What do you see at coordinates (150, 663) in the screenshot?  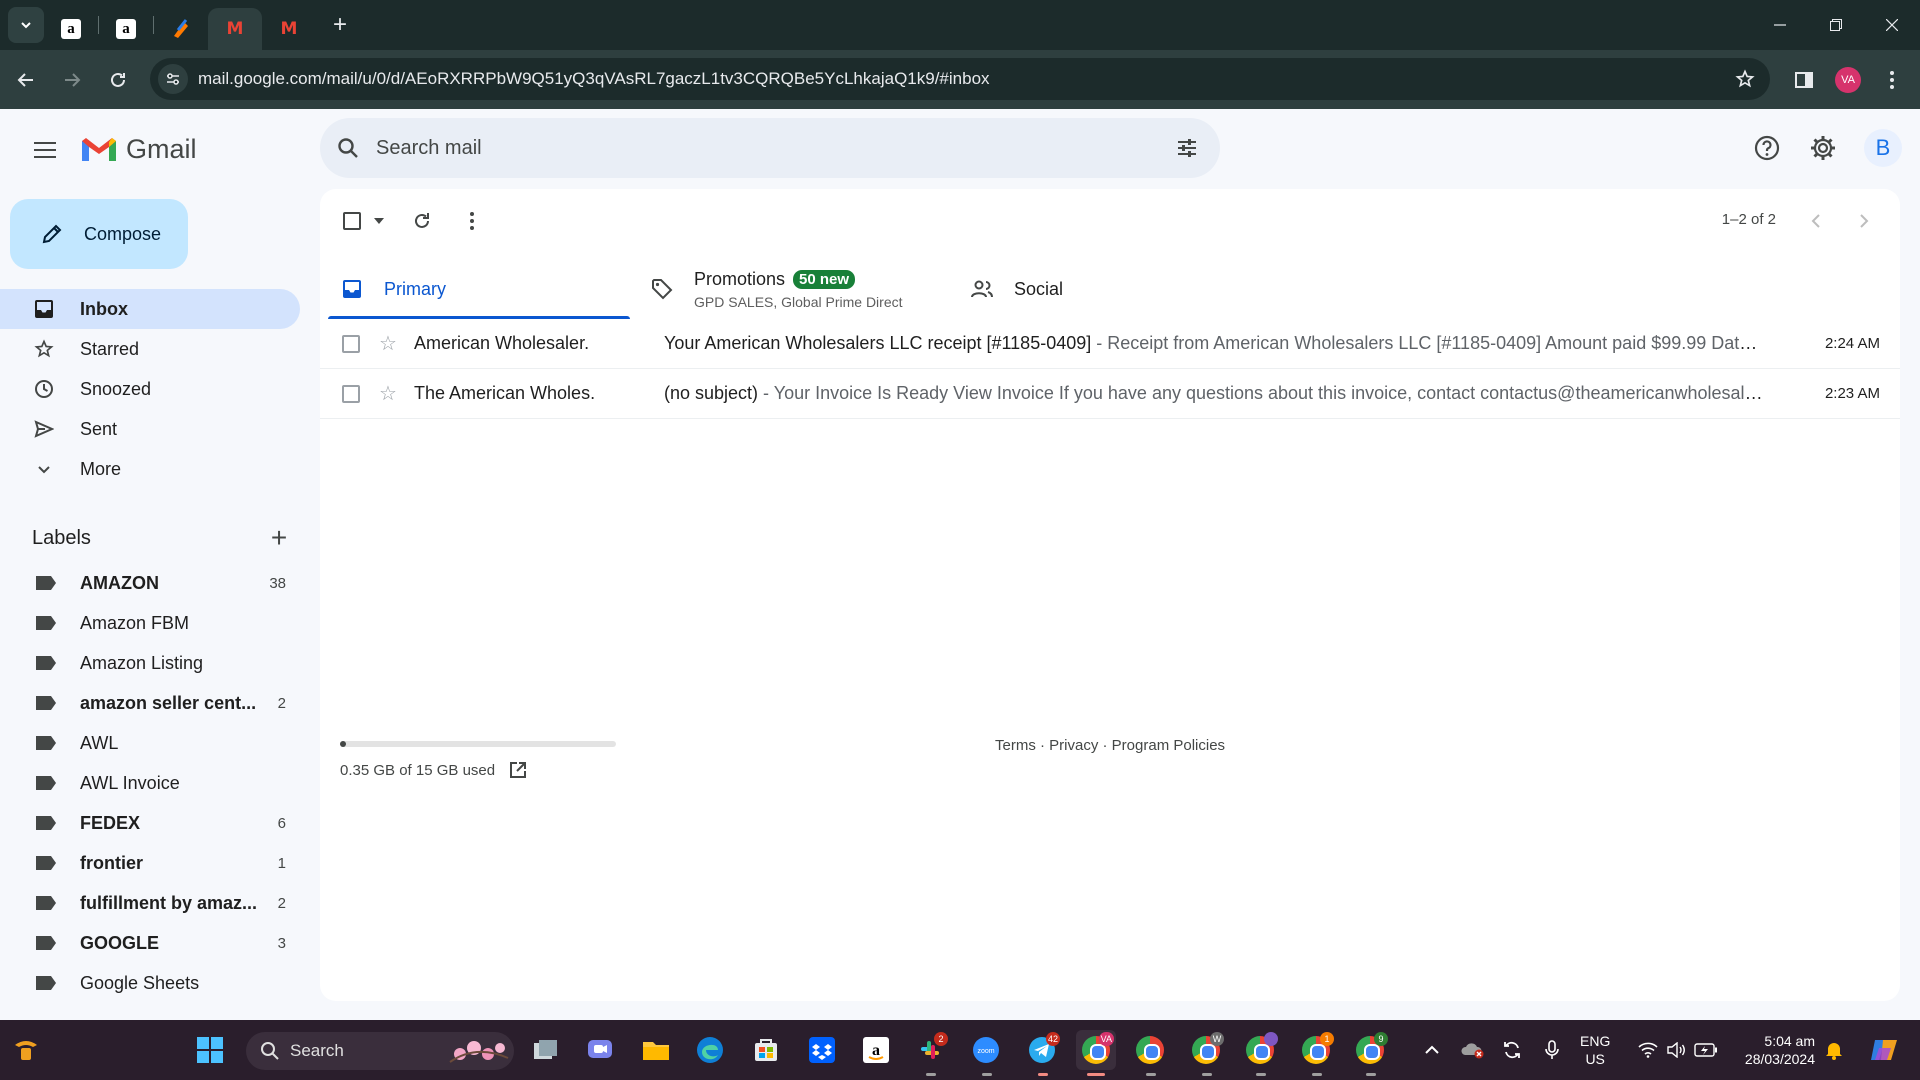 I see `label-item: Amazon Listing` at bounding box center [150, 663].